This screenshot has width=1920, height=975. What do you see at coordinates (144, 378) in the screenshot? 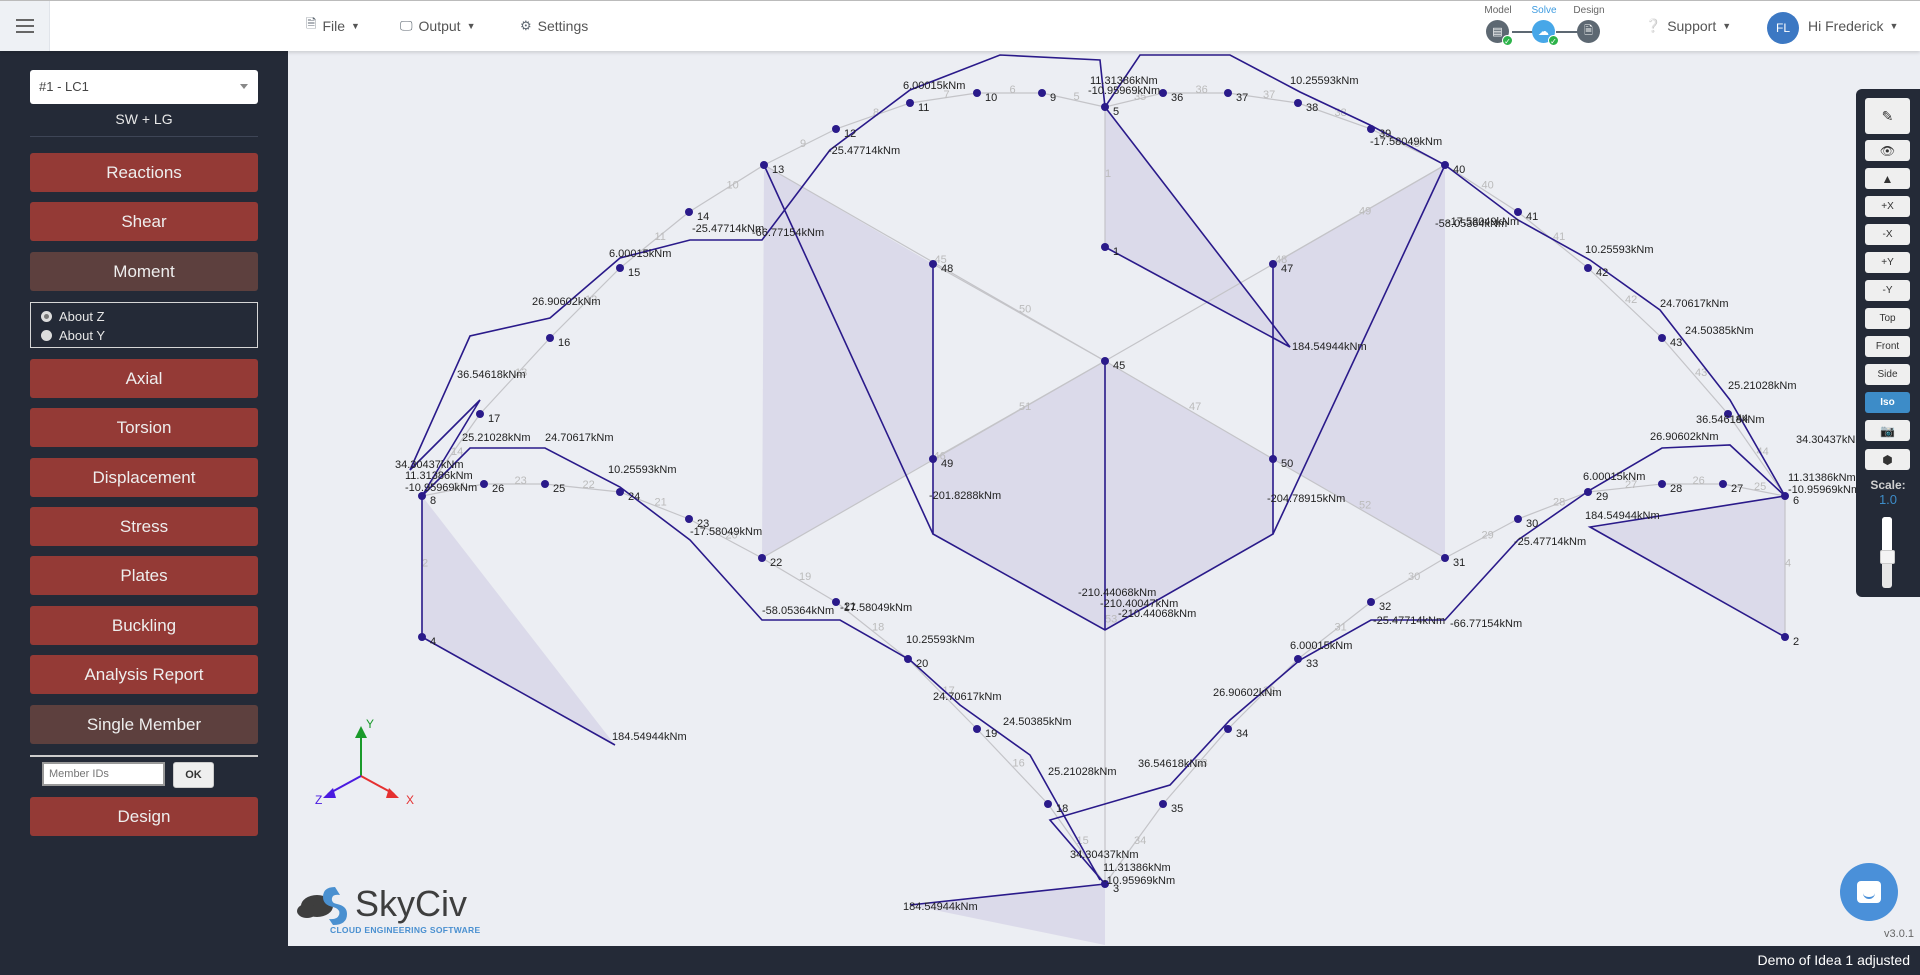
I see `axial-button: Axial` at bounding box center [144, 378].